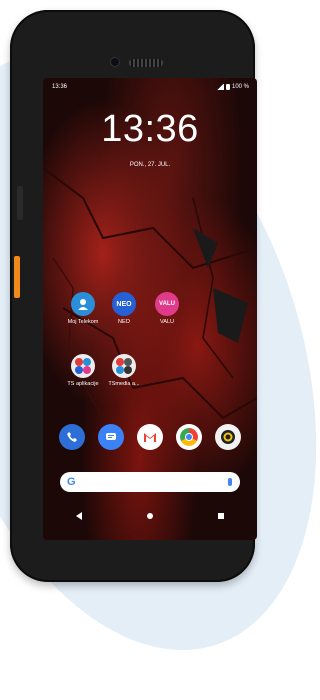  Describe the element at coordinates (167, 322) in the screenshot. I see `app-label: VALU` at that location.